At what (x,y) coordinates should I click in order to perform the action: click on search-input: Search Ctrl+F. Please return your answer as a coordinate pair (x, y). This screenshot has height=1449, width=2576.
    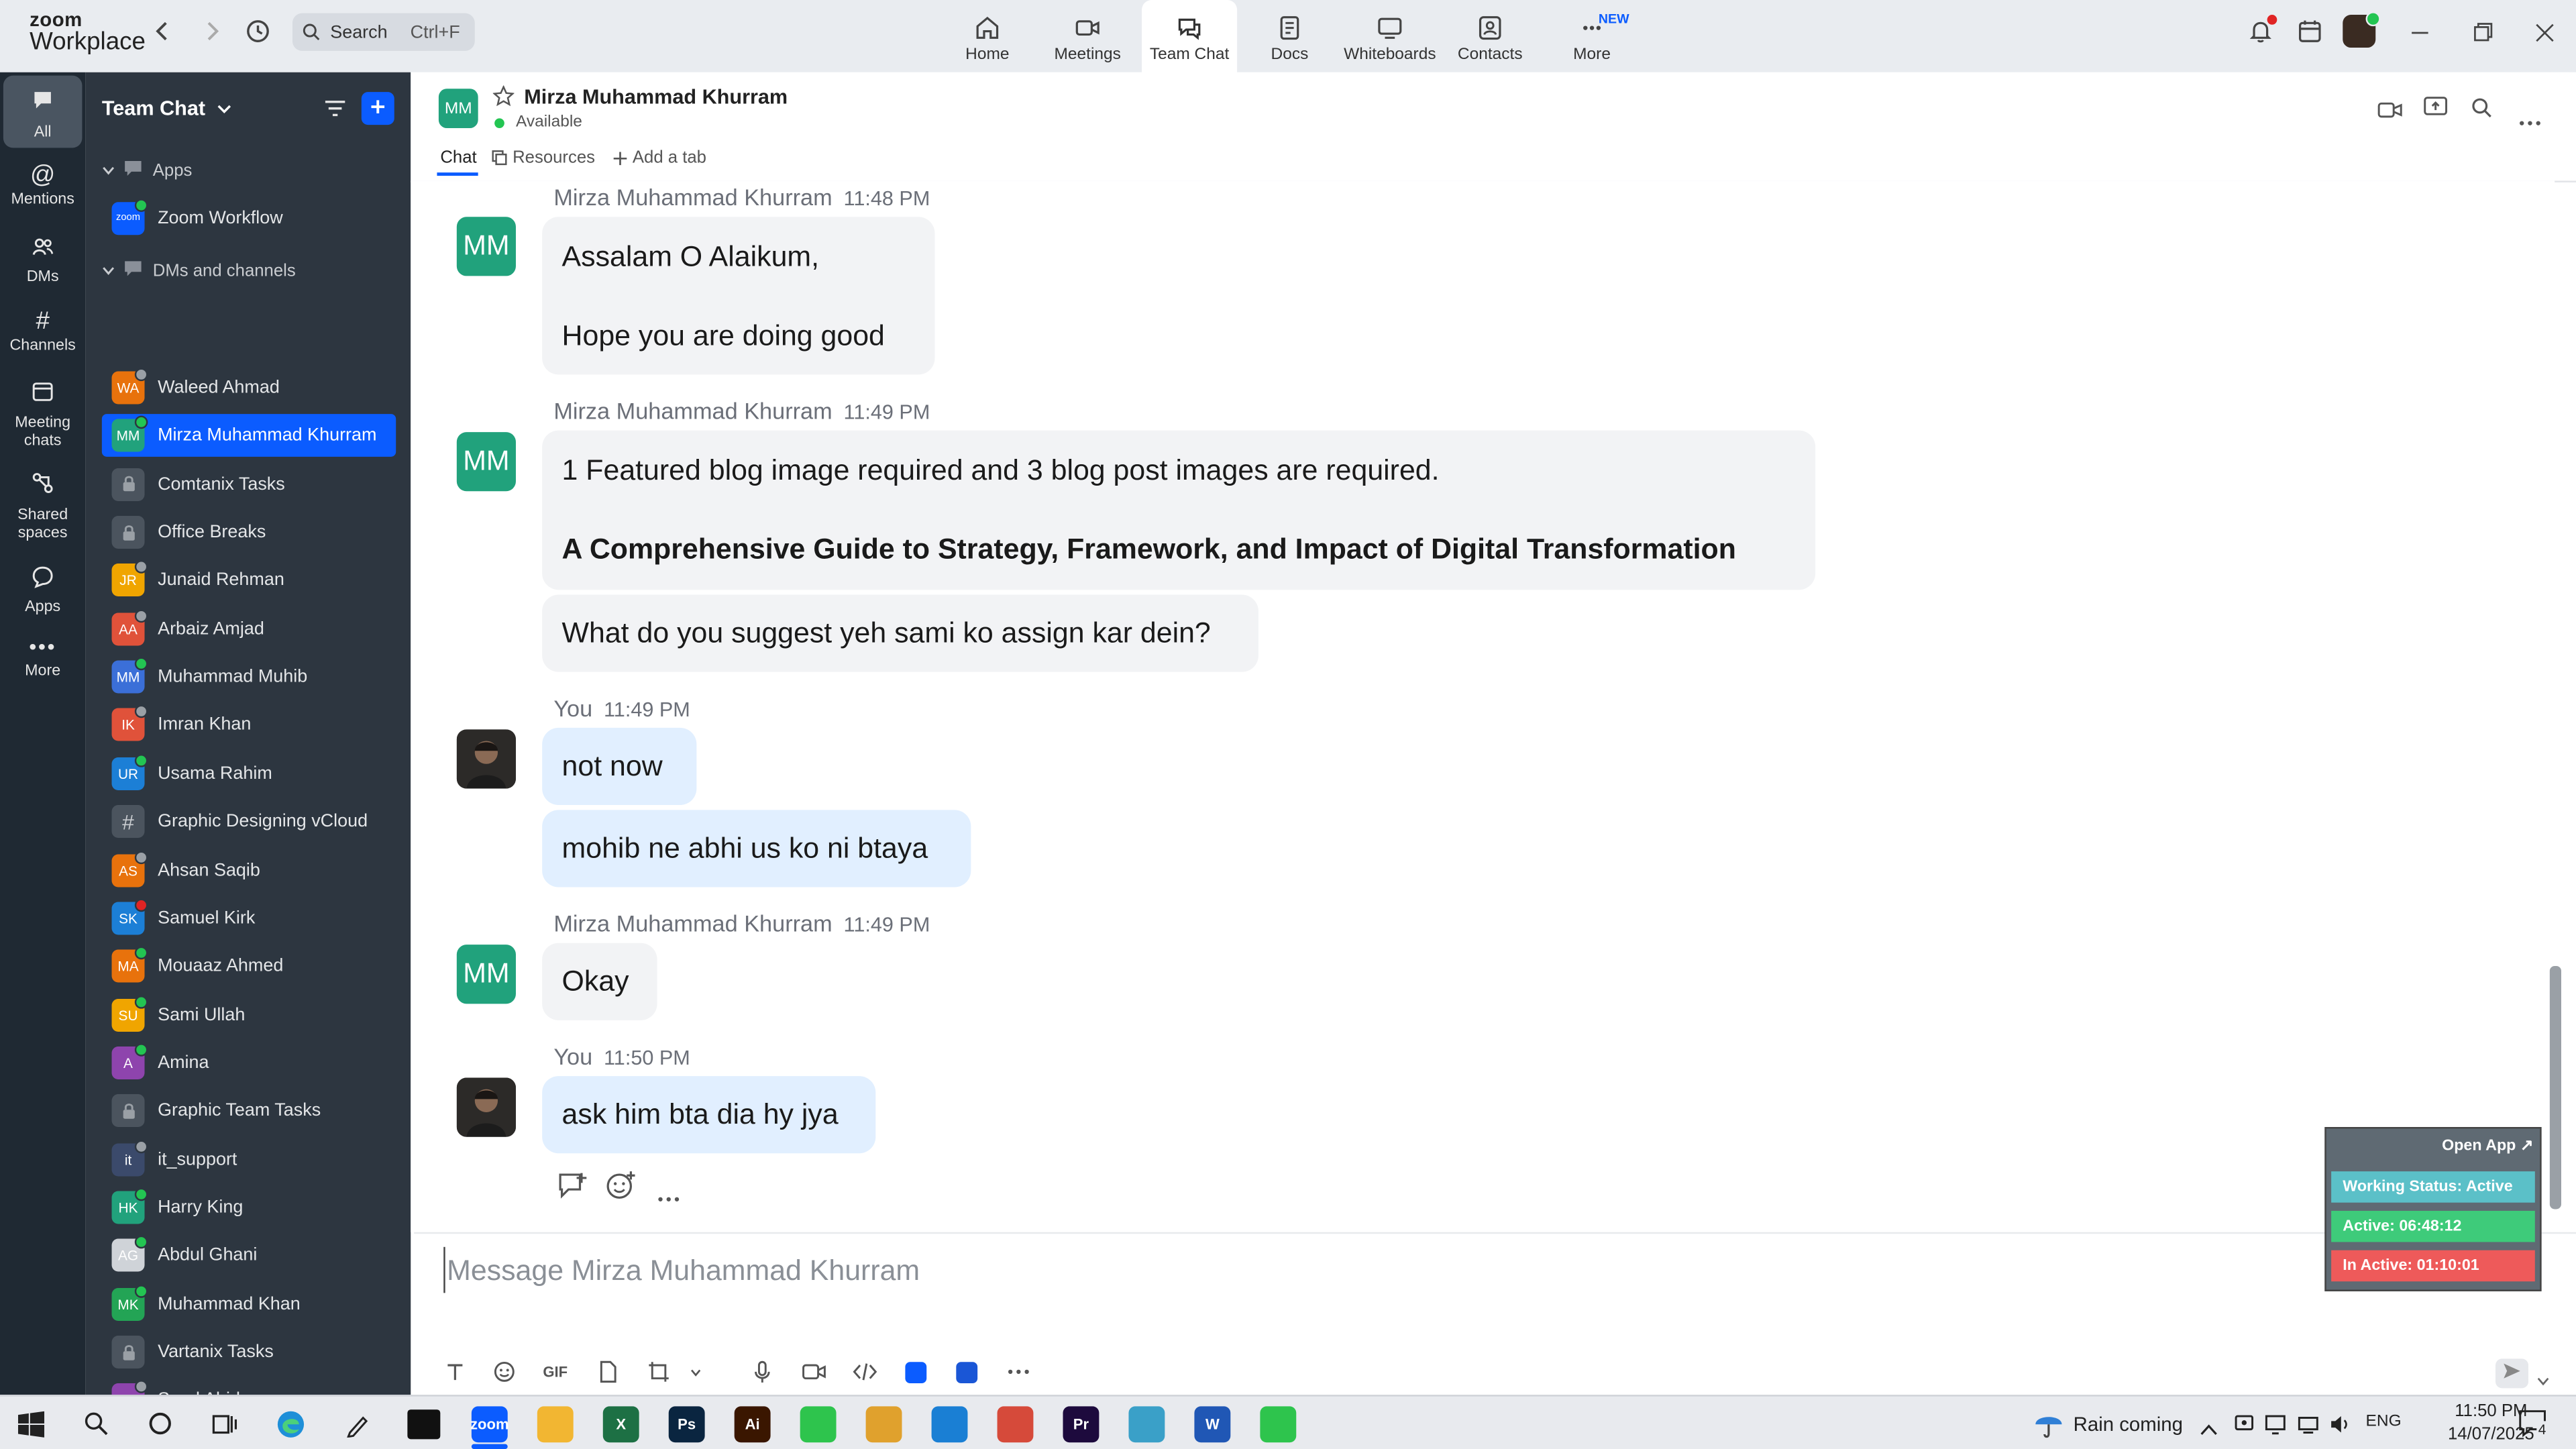
    Looking at the image, I should click on (383, 32).